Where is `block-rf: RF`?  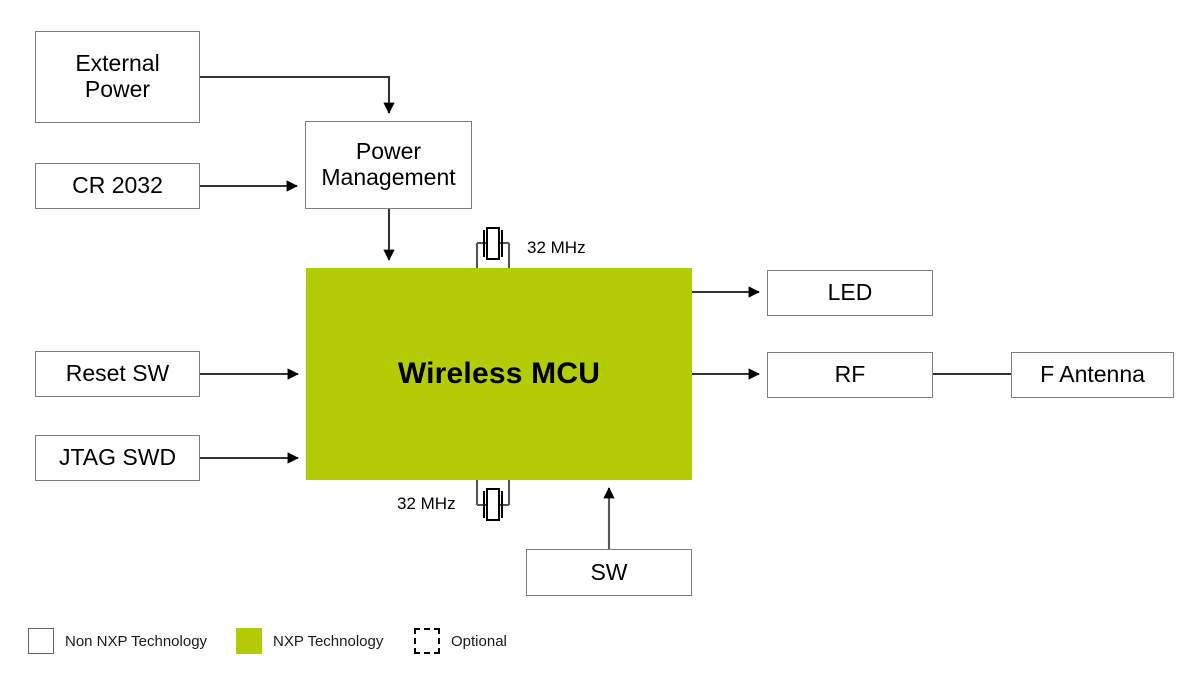 block-rf: RF is located at coordinates (850, 375).